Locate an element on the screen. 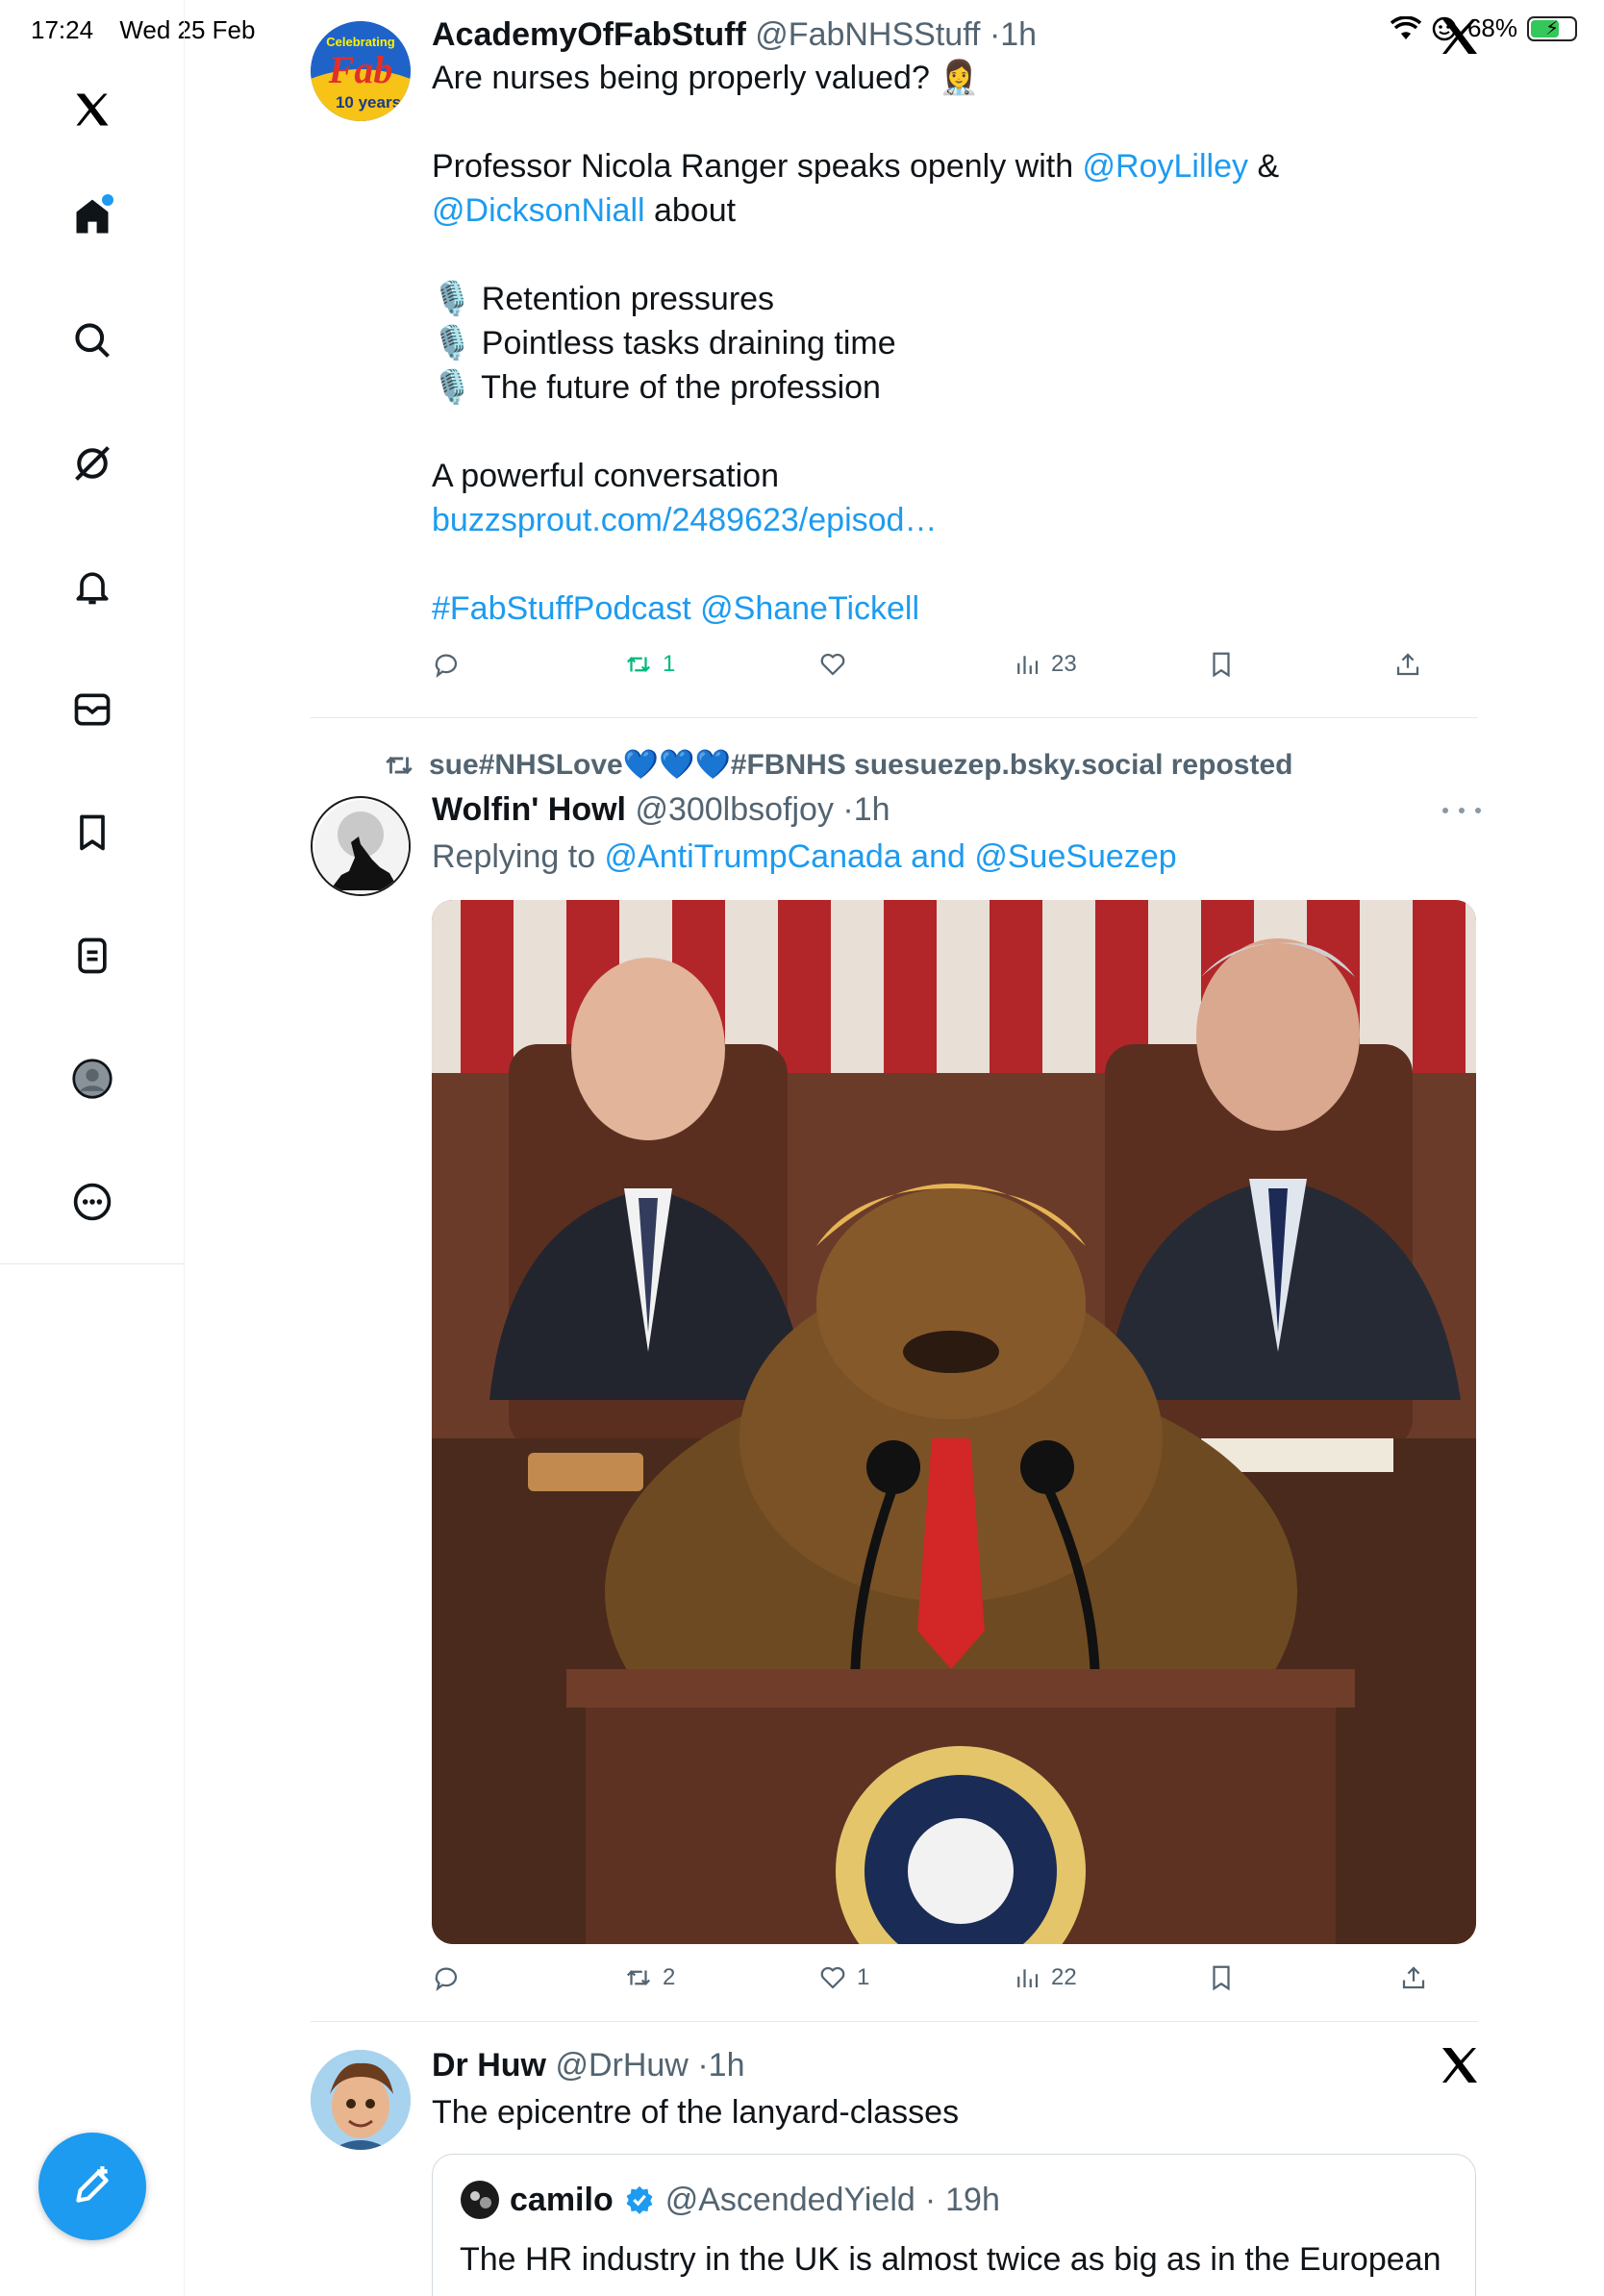 This screenshot has width=1604, height=2296. mail-icon is located at coordinates (92, 709).